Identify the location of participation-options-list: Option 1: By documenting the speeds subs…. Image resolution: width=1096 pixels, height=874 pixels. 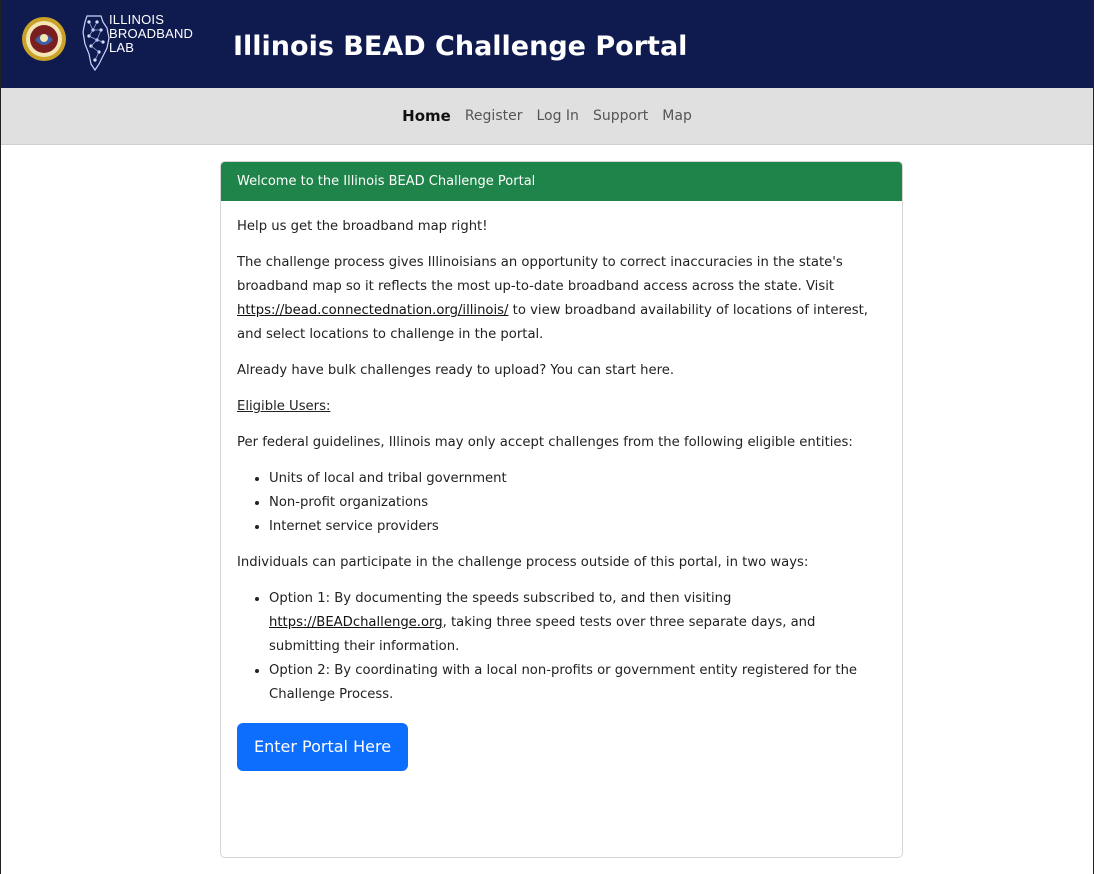
(561, 647).